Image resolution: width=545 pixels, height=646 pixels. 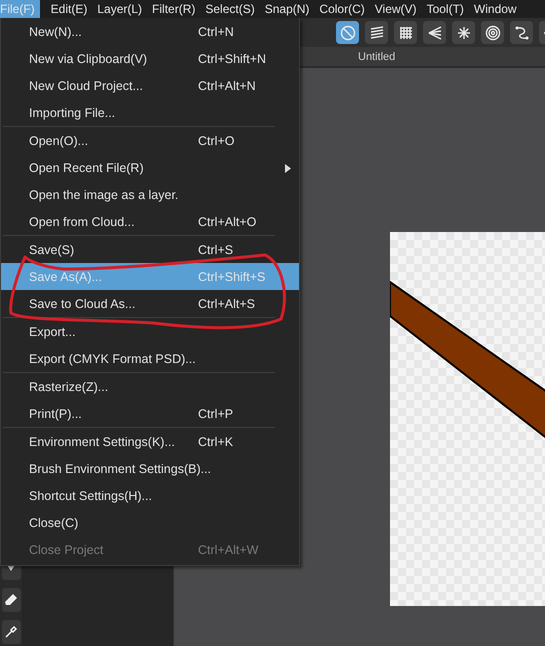 I want to click on menu-title: Snap(N), so click(x=287, y=9).